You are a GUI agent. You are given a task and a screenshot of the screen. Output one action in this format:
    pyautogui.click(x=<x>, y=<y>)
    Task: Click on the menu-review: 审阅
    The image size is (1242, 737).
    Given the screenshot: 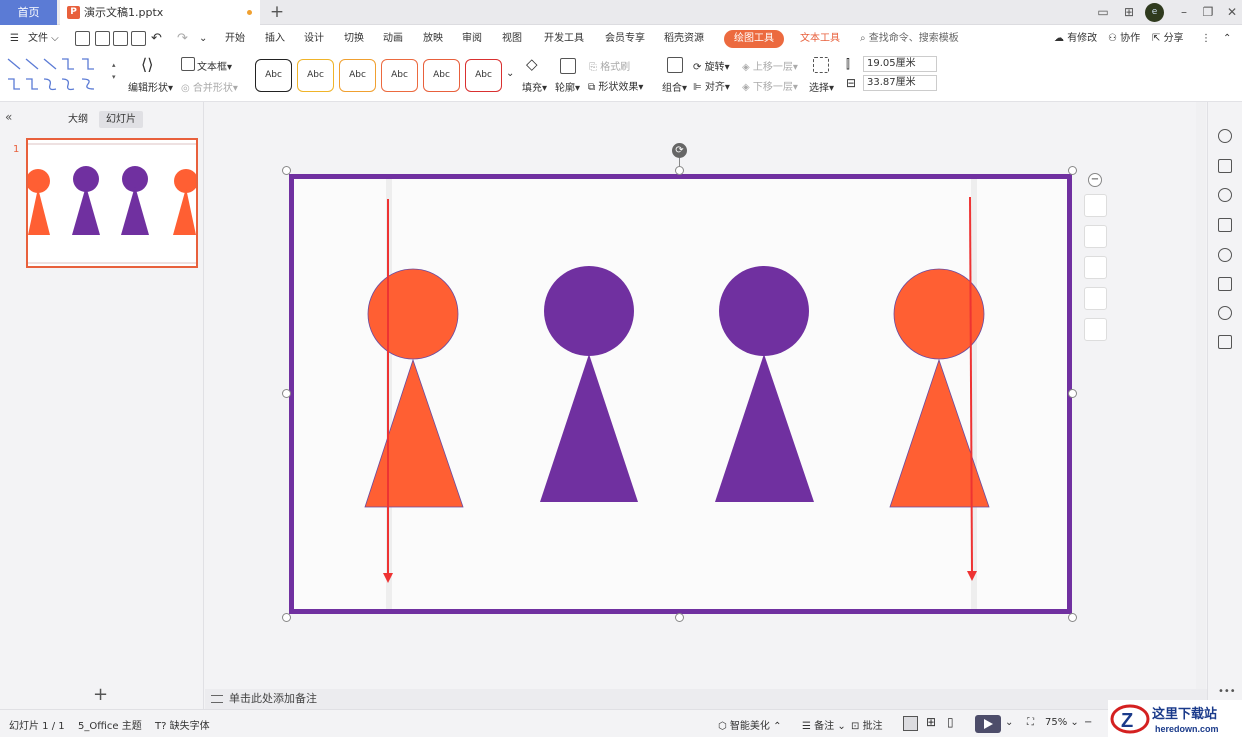 What is the action you would take?
    pyautogui.click(x=472, y=39)
    